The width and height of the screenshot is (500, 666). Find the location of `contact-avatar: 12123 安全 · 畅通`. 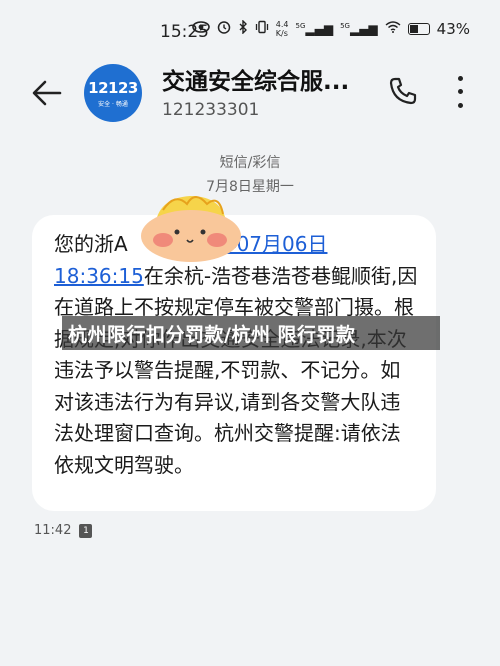

contact-avatar: 12123 安全 · 畅通 is located at coordinates (113, 93).